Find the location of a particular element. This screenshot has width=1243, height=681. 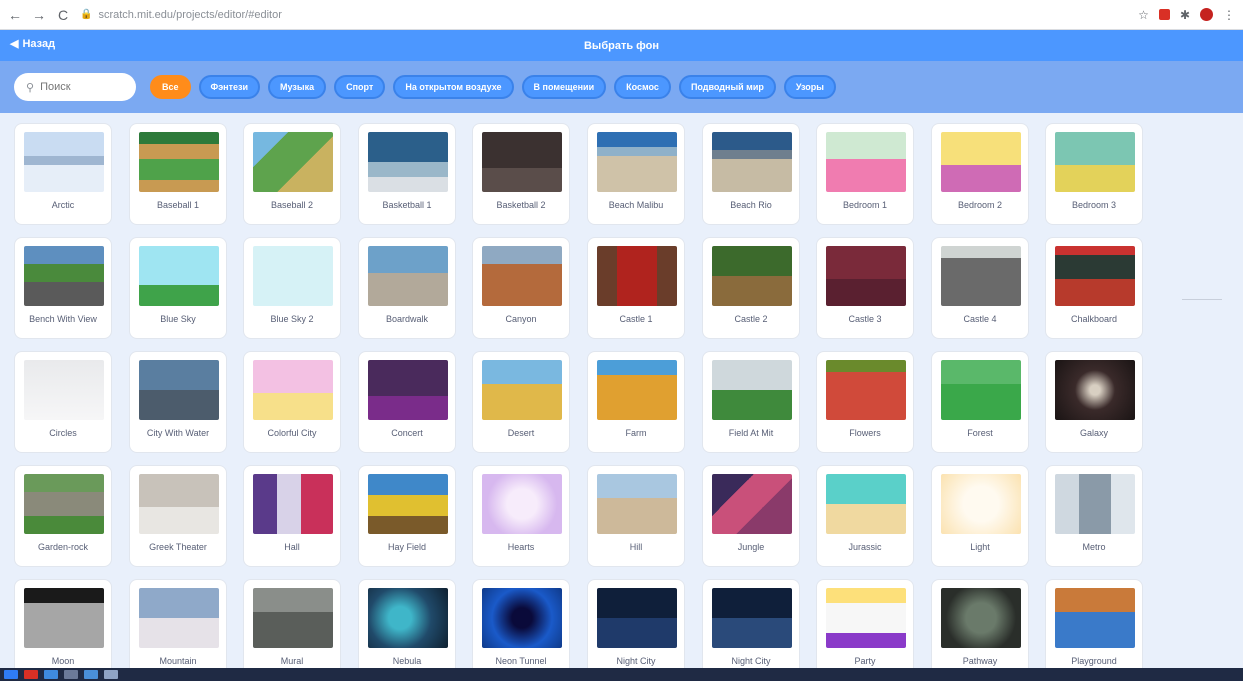

backdrop-tile: Hall is located at coordinates (292, 516).